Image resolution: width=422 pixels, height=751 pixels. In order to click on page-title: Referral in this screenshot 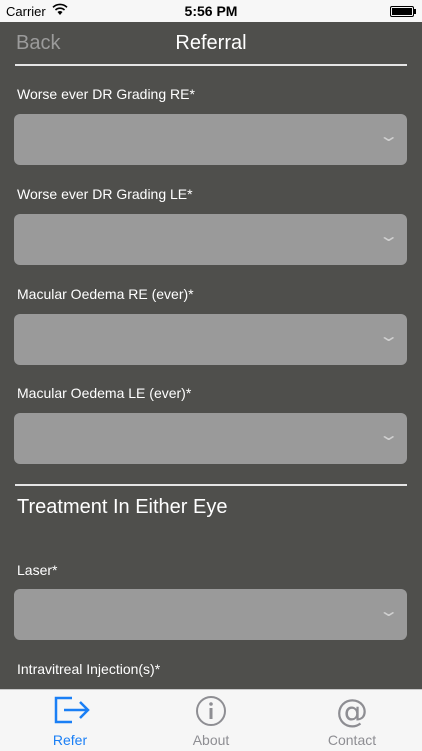, I will do `click(211, 43)`.